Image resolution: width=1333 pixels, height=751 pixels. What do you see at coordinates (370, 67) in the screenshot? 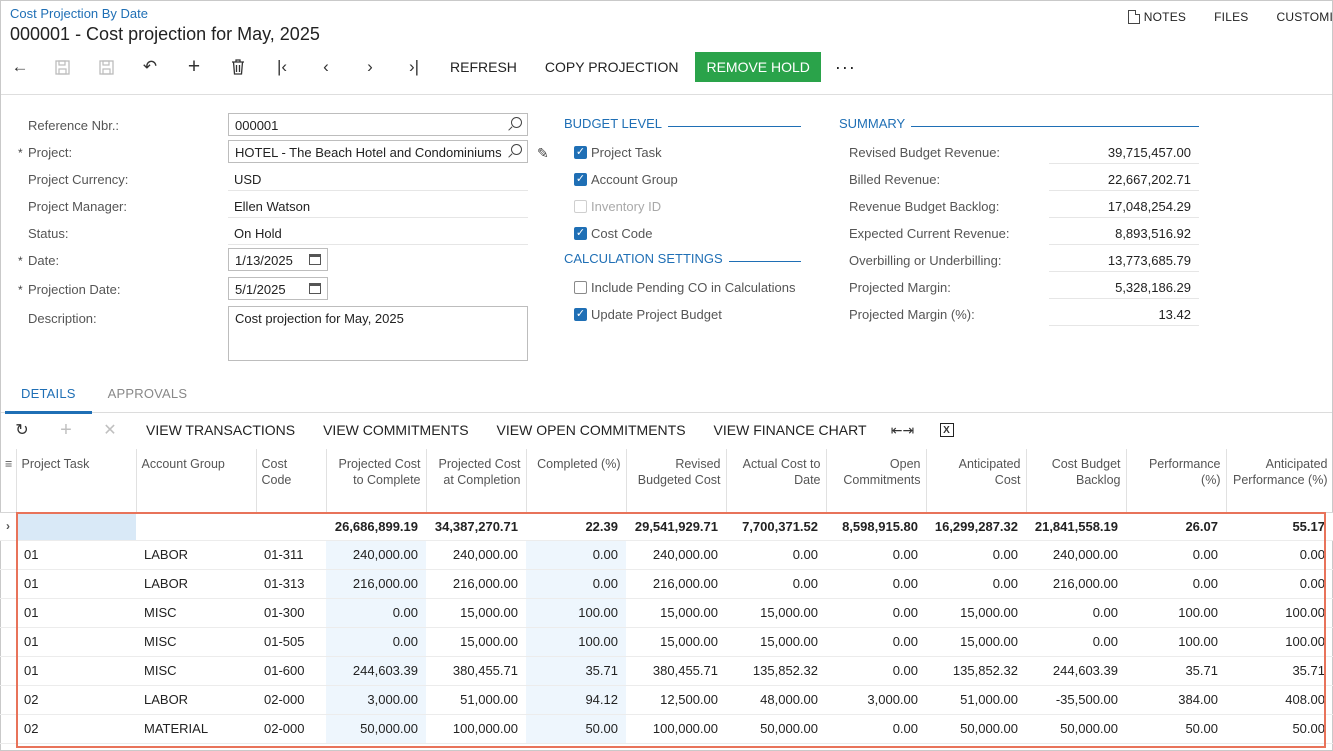
I see `next-record-icon: ›` at bounding box center [370, 67].